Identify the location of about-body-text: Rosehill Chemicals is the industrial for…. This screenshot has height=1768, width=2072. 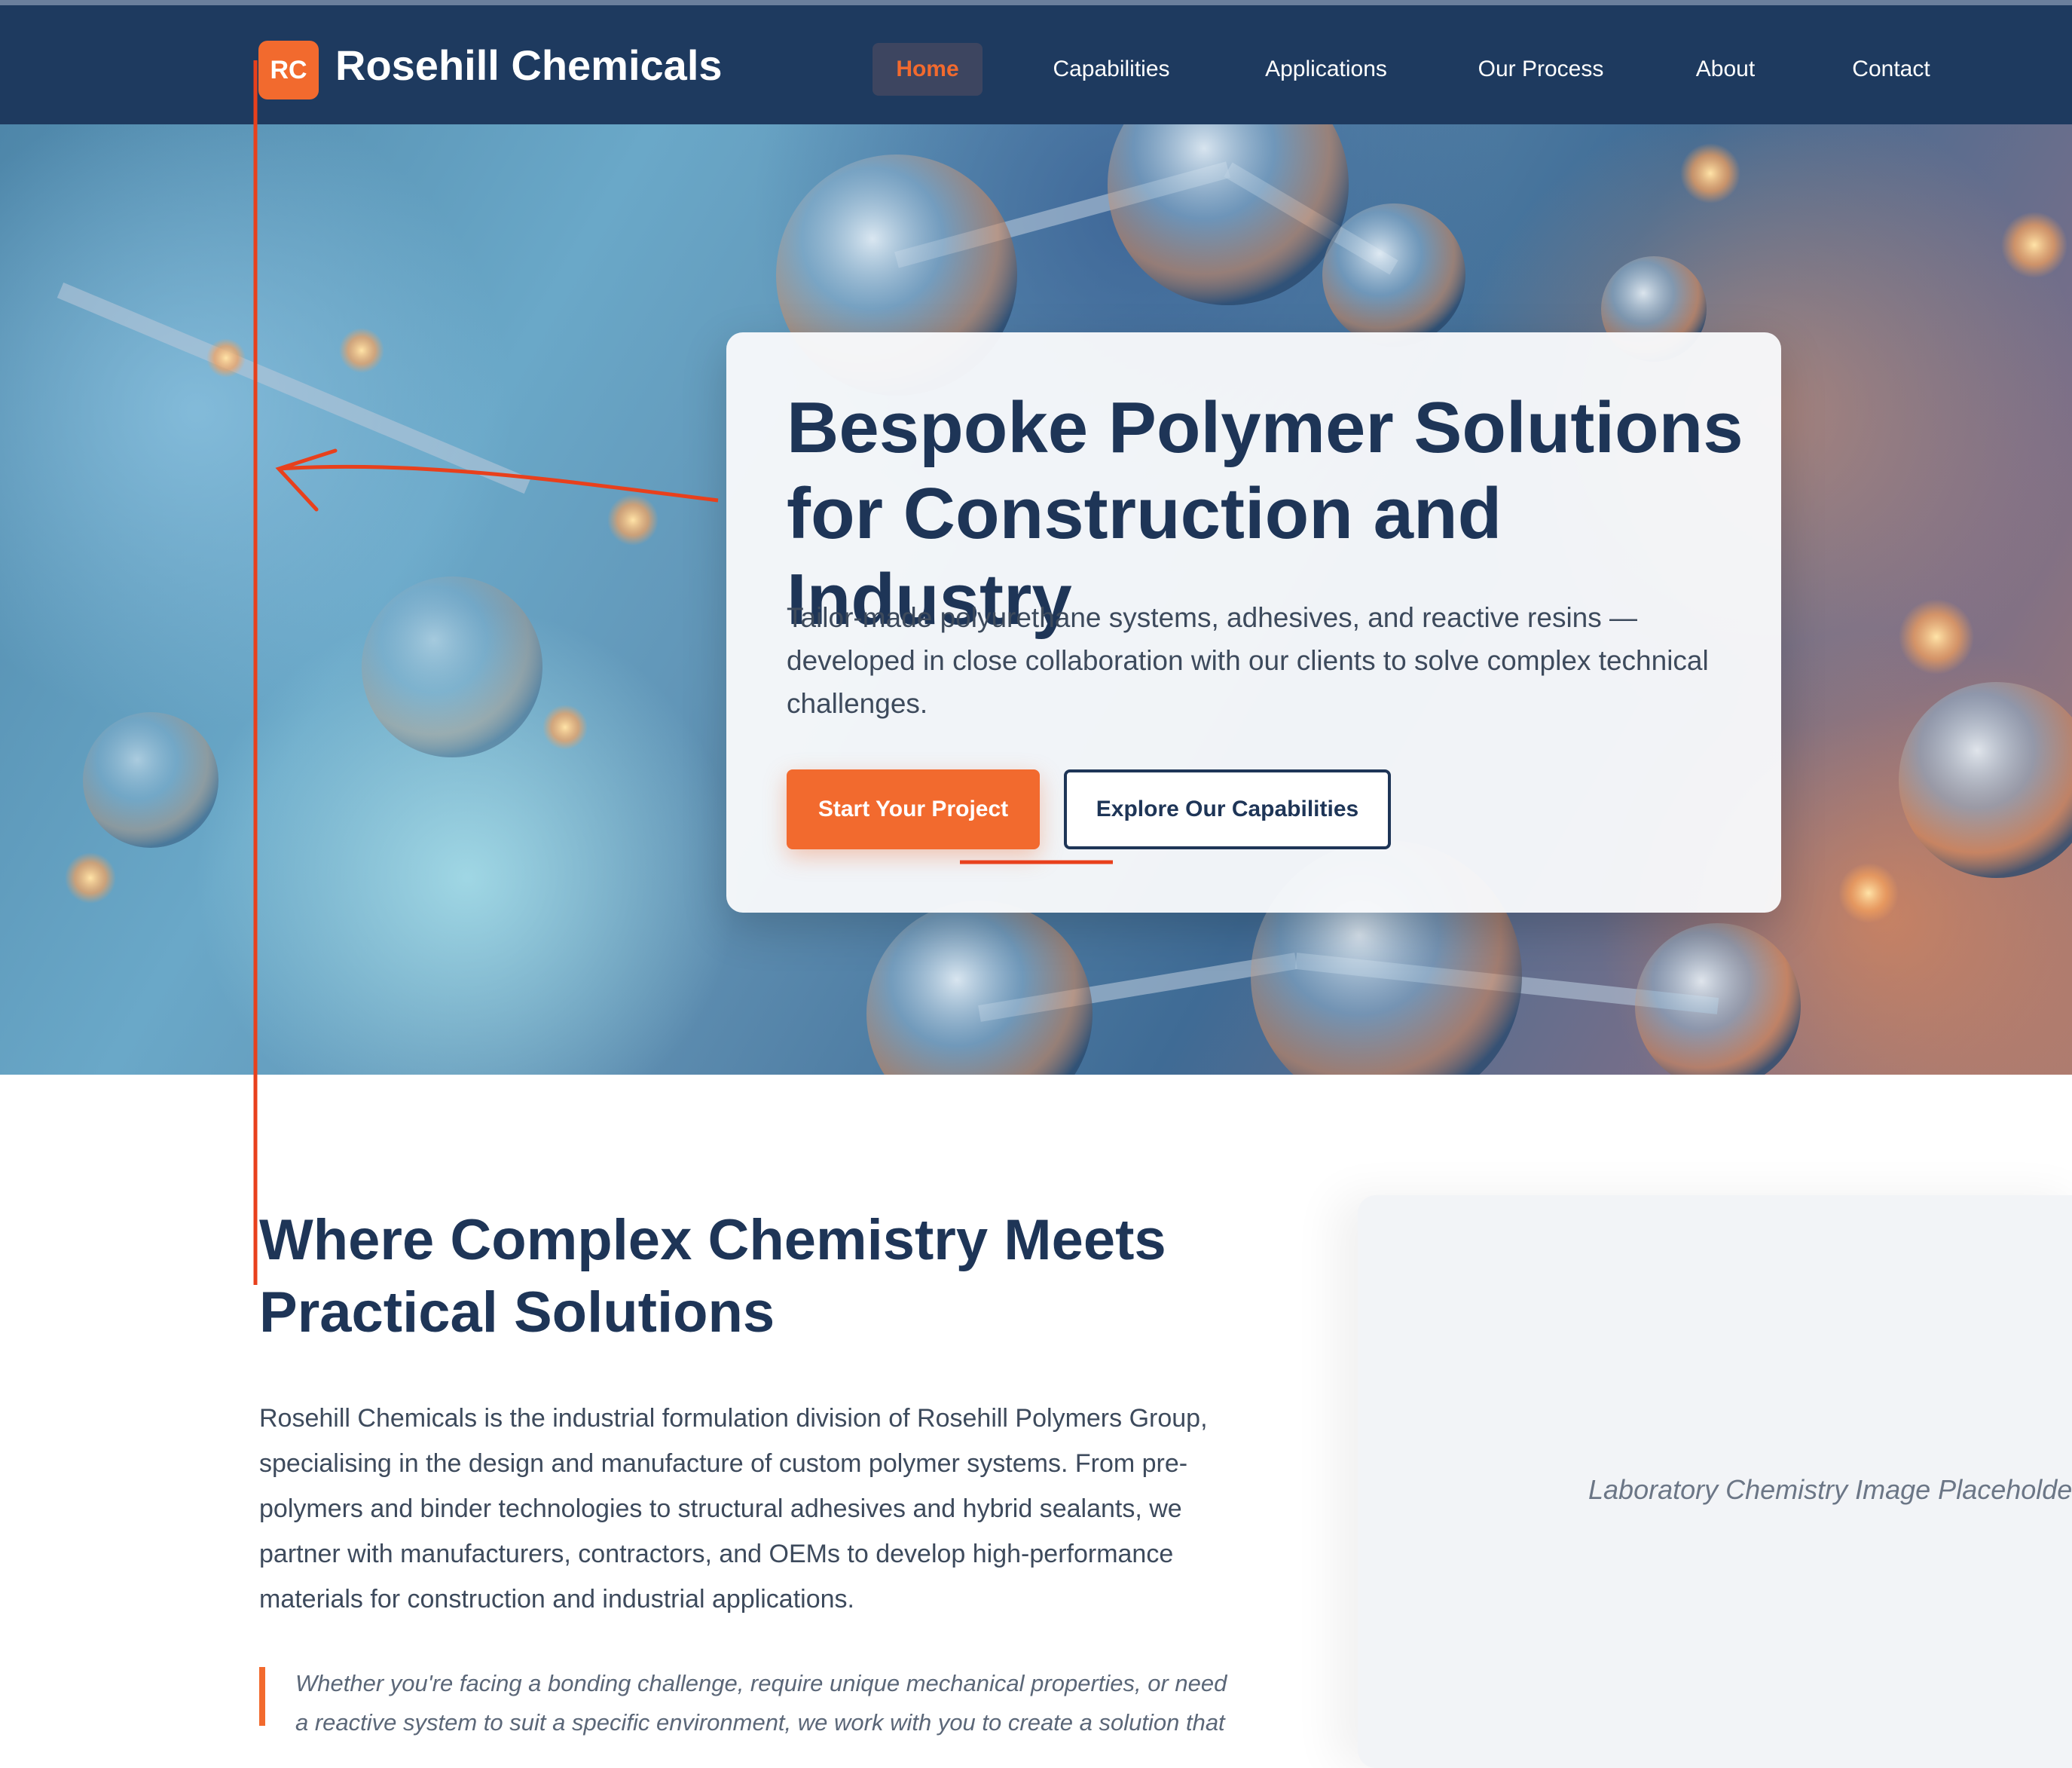
(733, 1509).